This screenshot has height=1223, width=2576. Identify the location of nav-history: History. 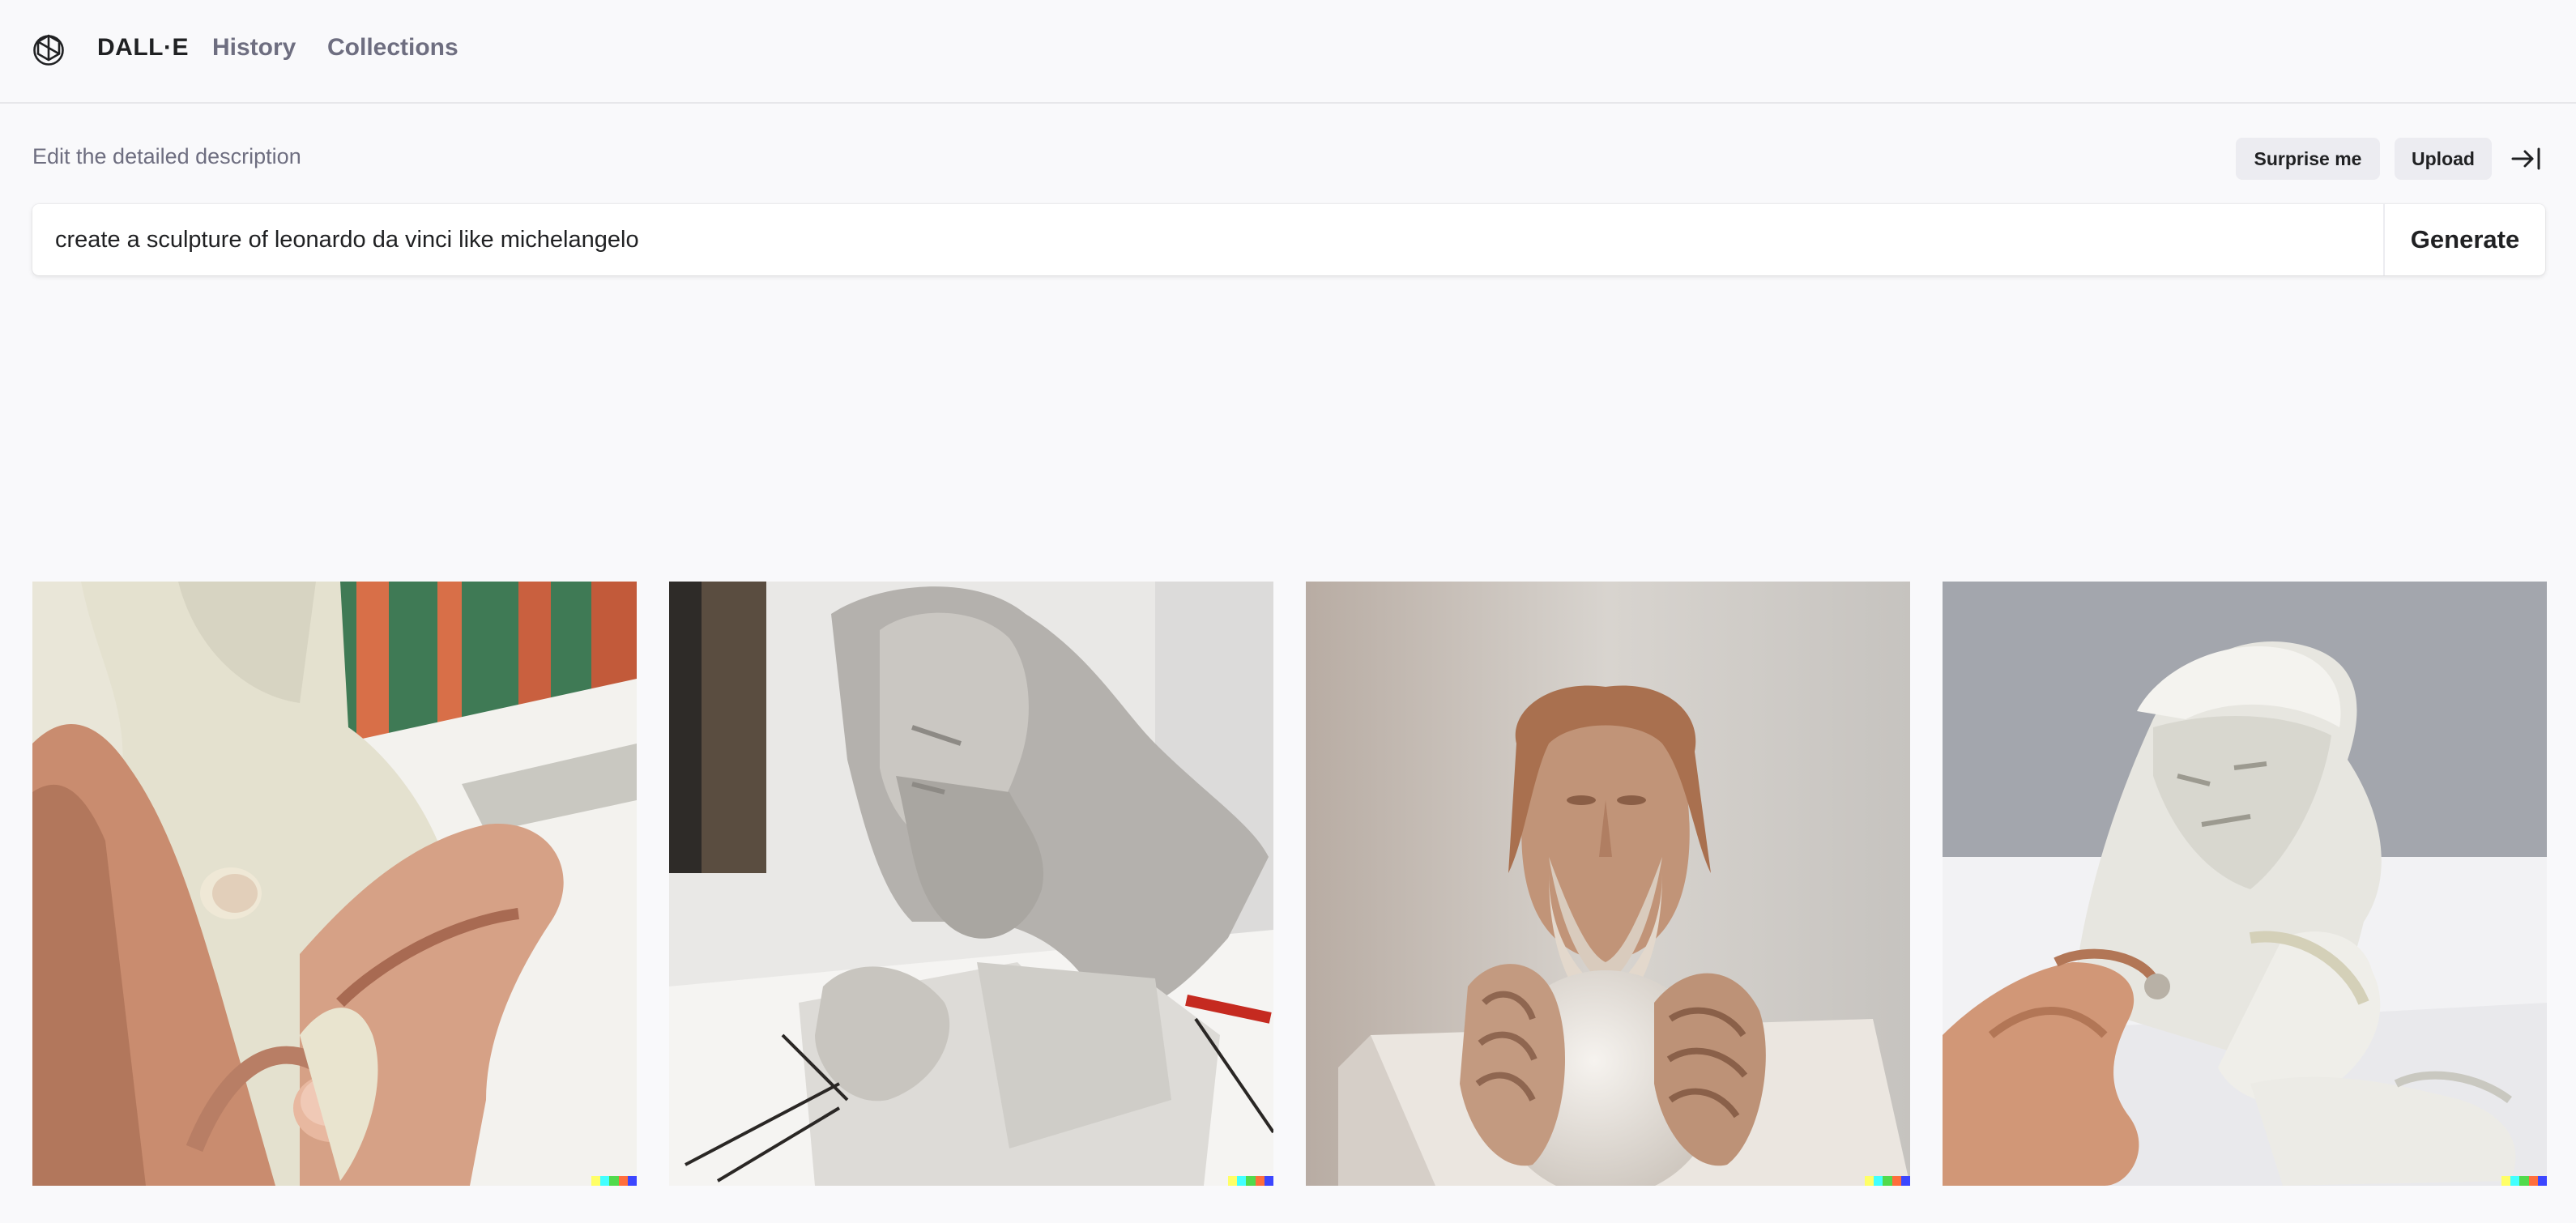
(254, 48).